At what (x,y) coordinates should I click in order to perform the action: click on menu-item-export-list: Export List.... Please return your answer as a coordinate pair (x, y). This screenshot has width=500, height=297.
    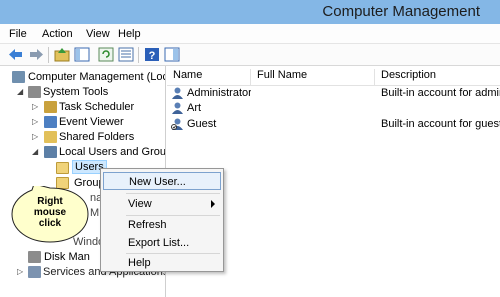
    Looking at the image, I should click on (162, 243).